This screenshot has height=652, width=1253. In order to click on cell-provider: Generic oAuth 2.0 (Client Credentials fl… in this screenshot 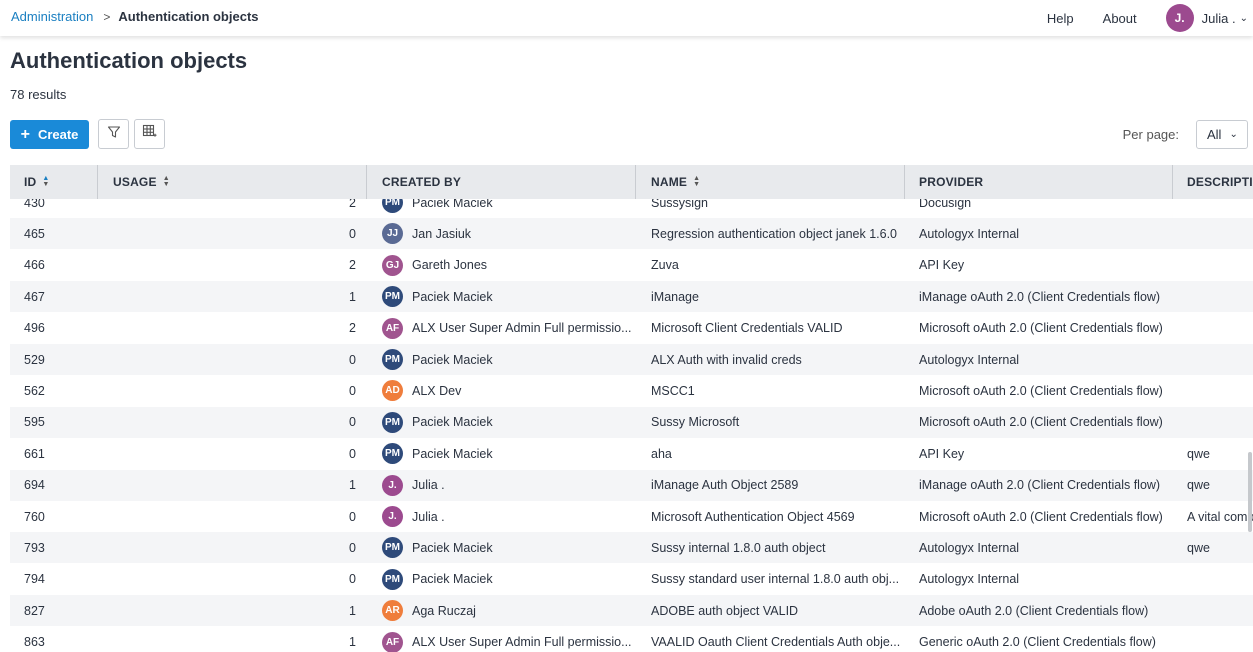, I will do `click(1037, 642)`.